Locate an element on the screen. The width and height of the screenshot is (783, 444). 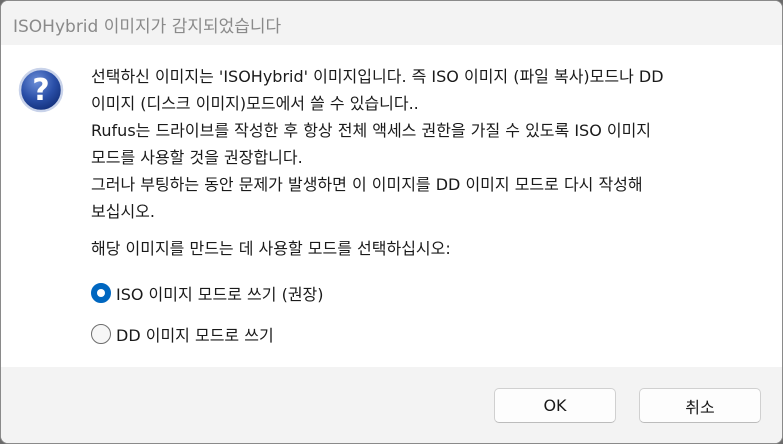
iso-mode-option: ISO 이미지 모드로 쓰기 (권장) is located at coordinates (207, 293).